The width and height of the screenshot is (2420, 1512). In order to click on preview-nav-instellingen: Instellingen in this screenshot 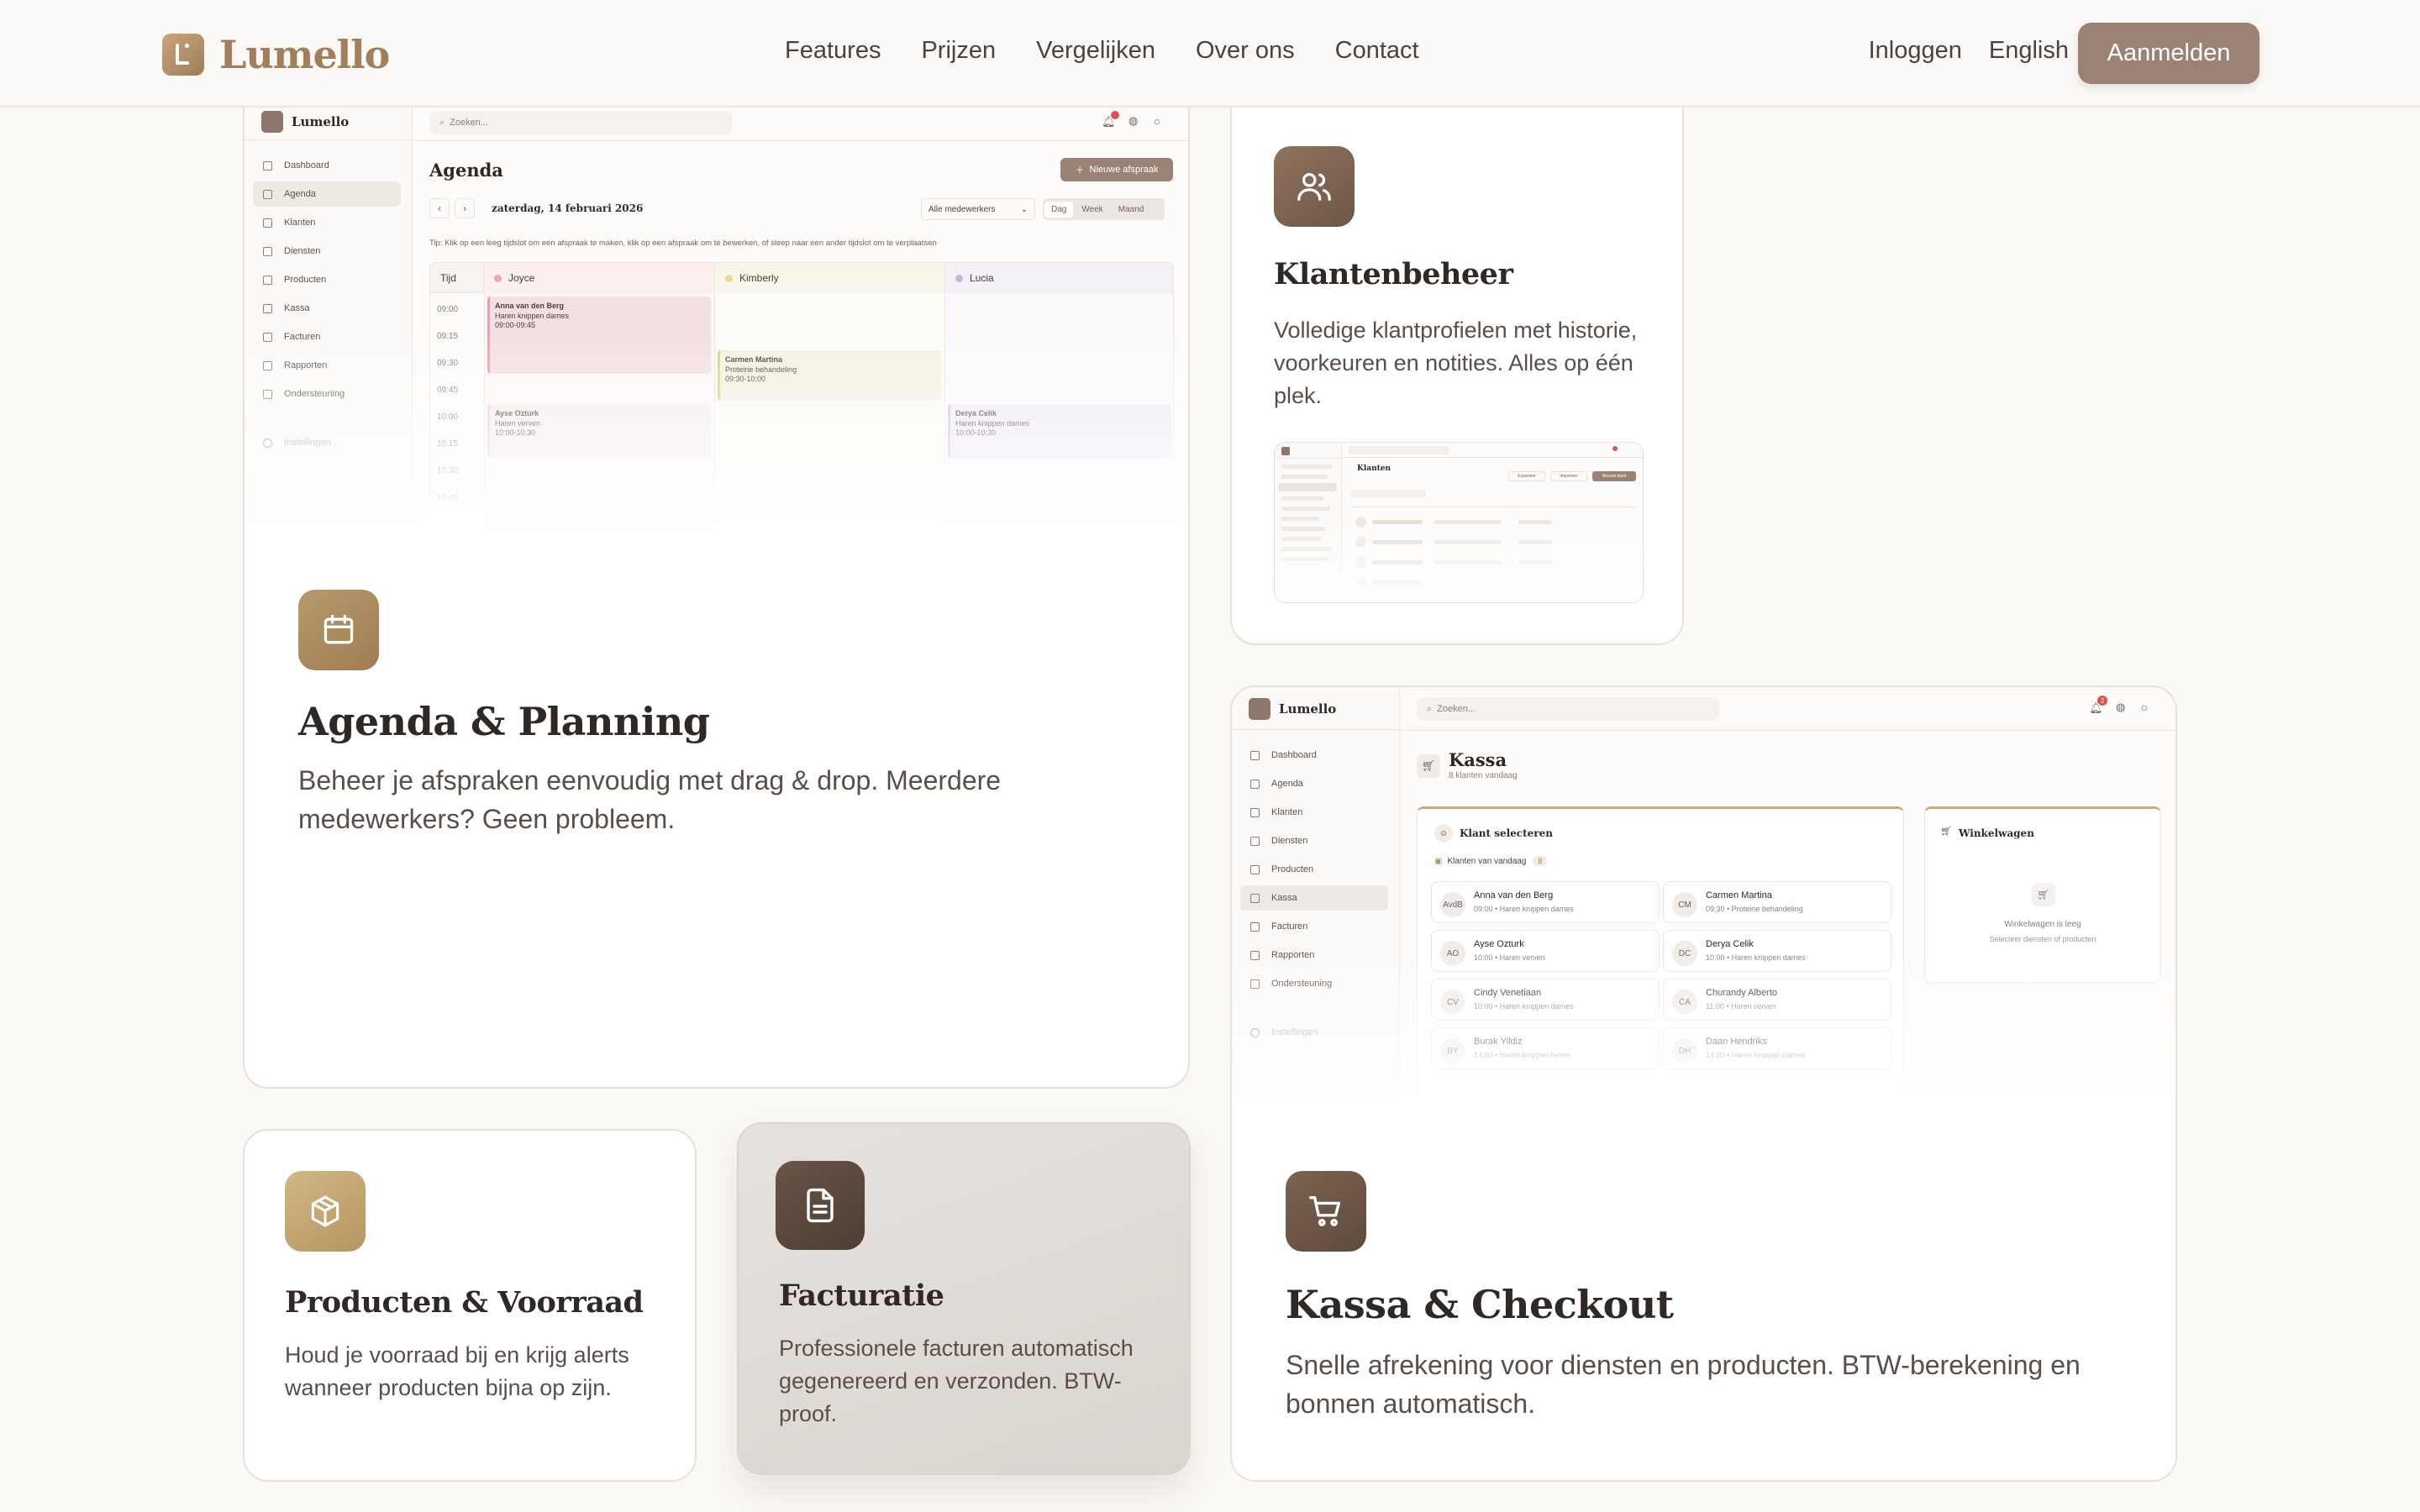, I will do `click(327, 442)`.